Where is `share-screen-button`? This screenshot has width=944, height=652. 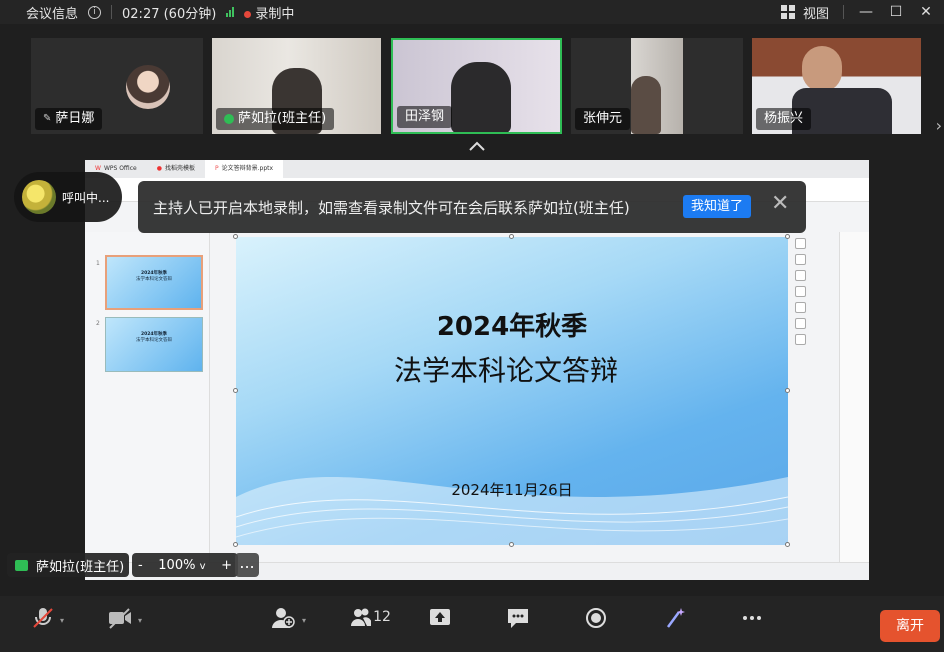 share-screen-button is located at coordinates (440, 622).